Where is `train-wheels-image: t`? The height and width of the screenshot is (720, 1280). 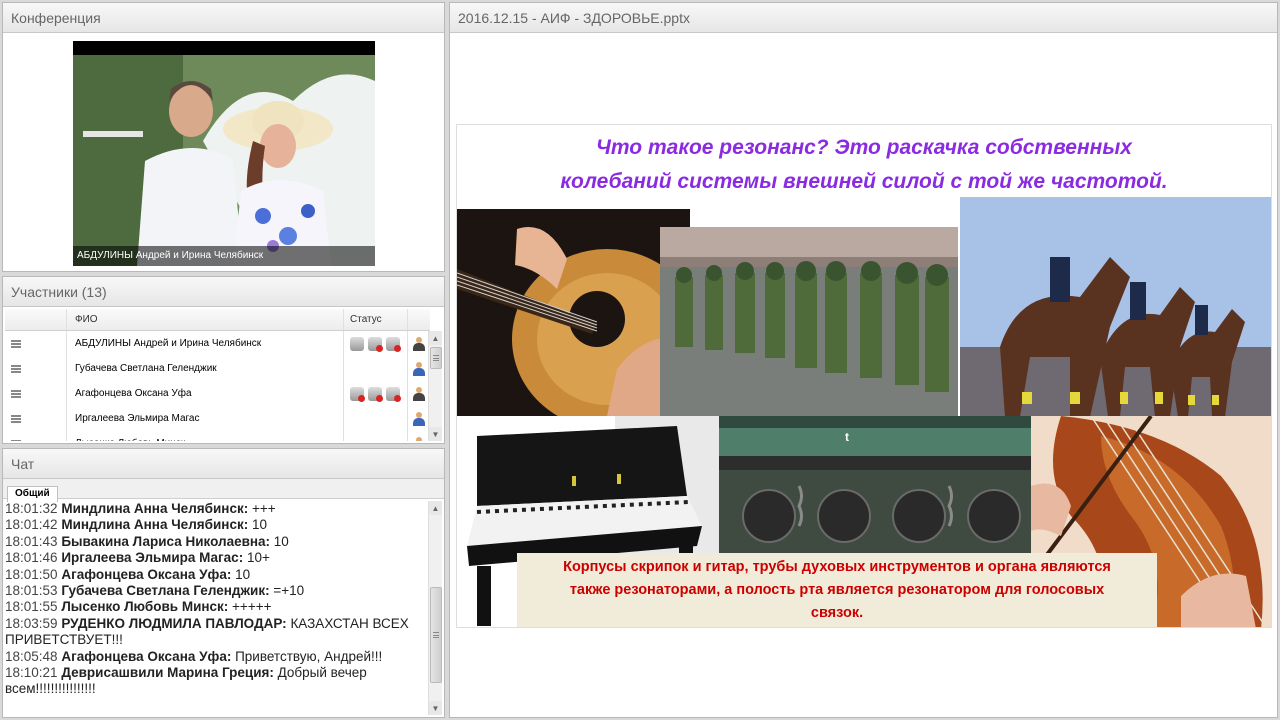
train-wheels-image: t is located at coordinates (875, 484).